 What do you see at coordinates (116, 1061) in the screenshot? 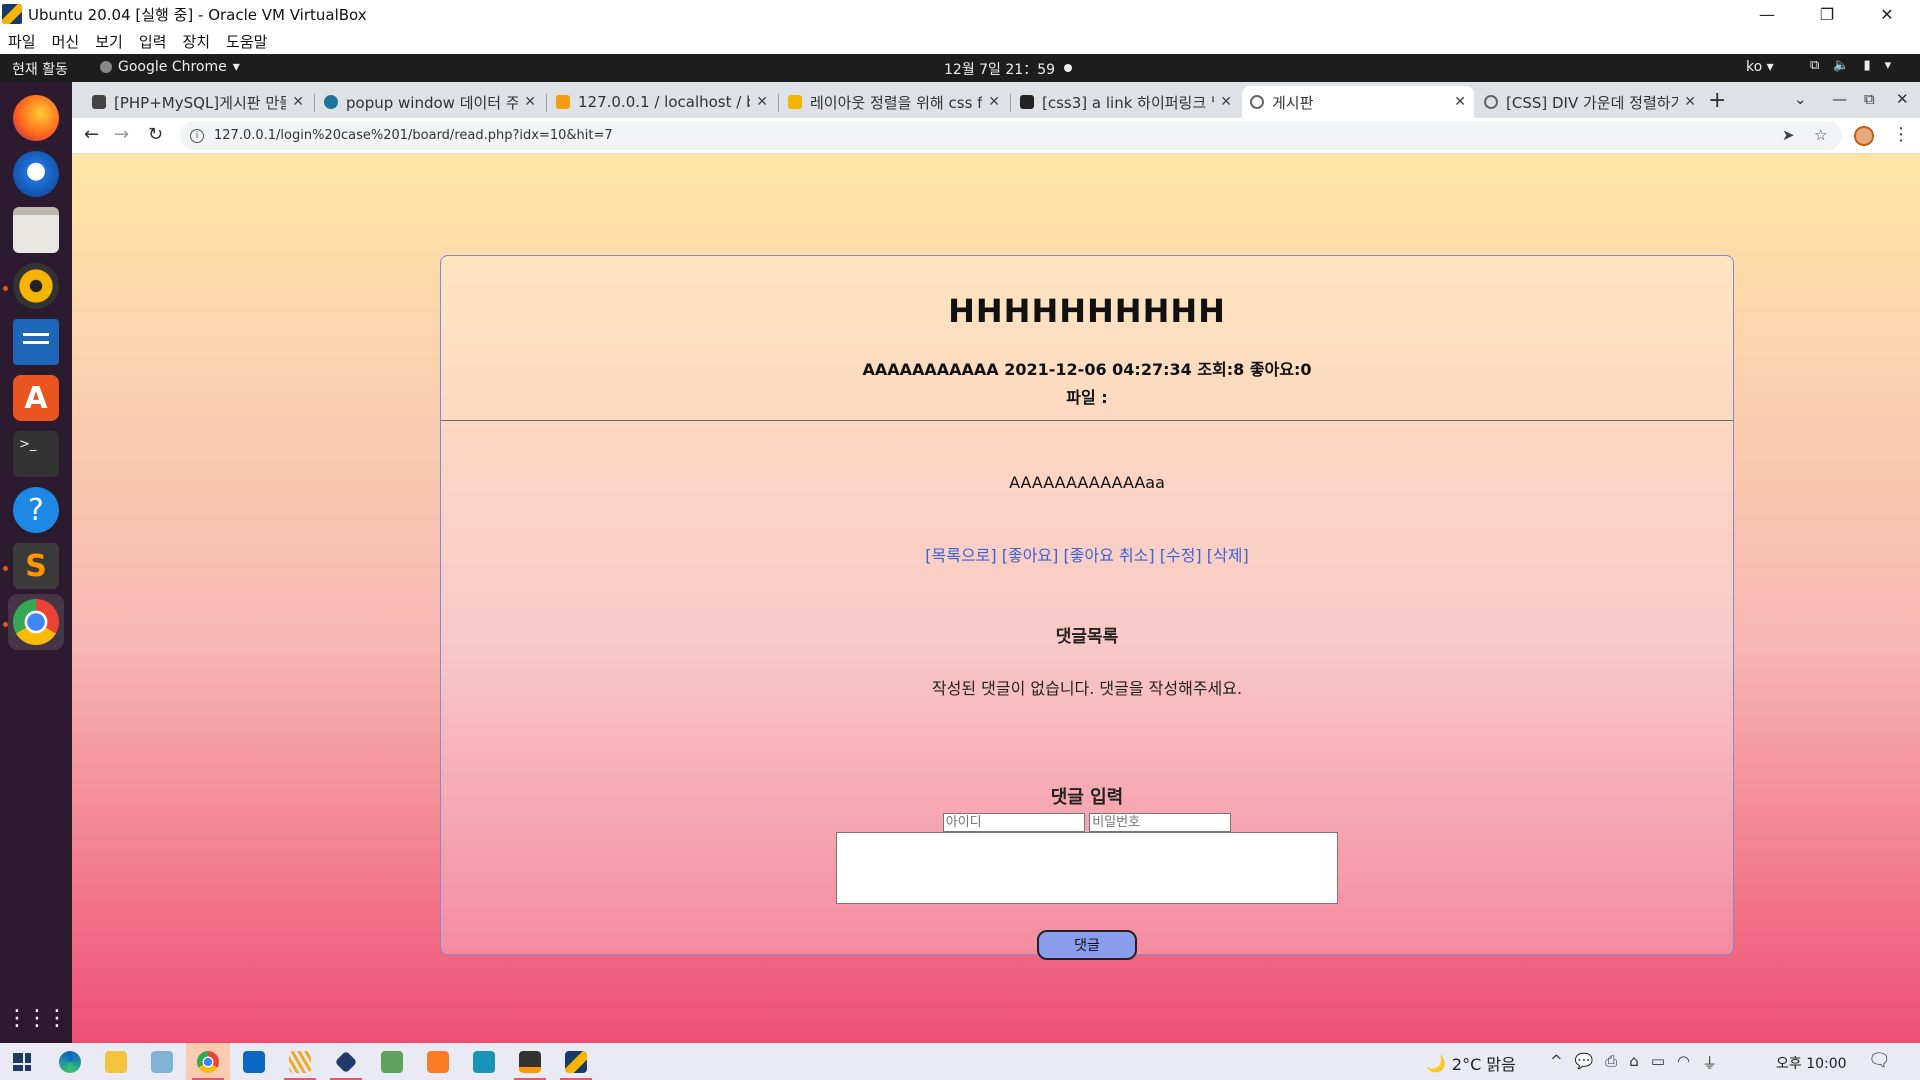
I see `taskbar-explorer` at bounding box center [116, 1061].